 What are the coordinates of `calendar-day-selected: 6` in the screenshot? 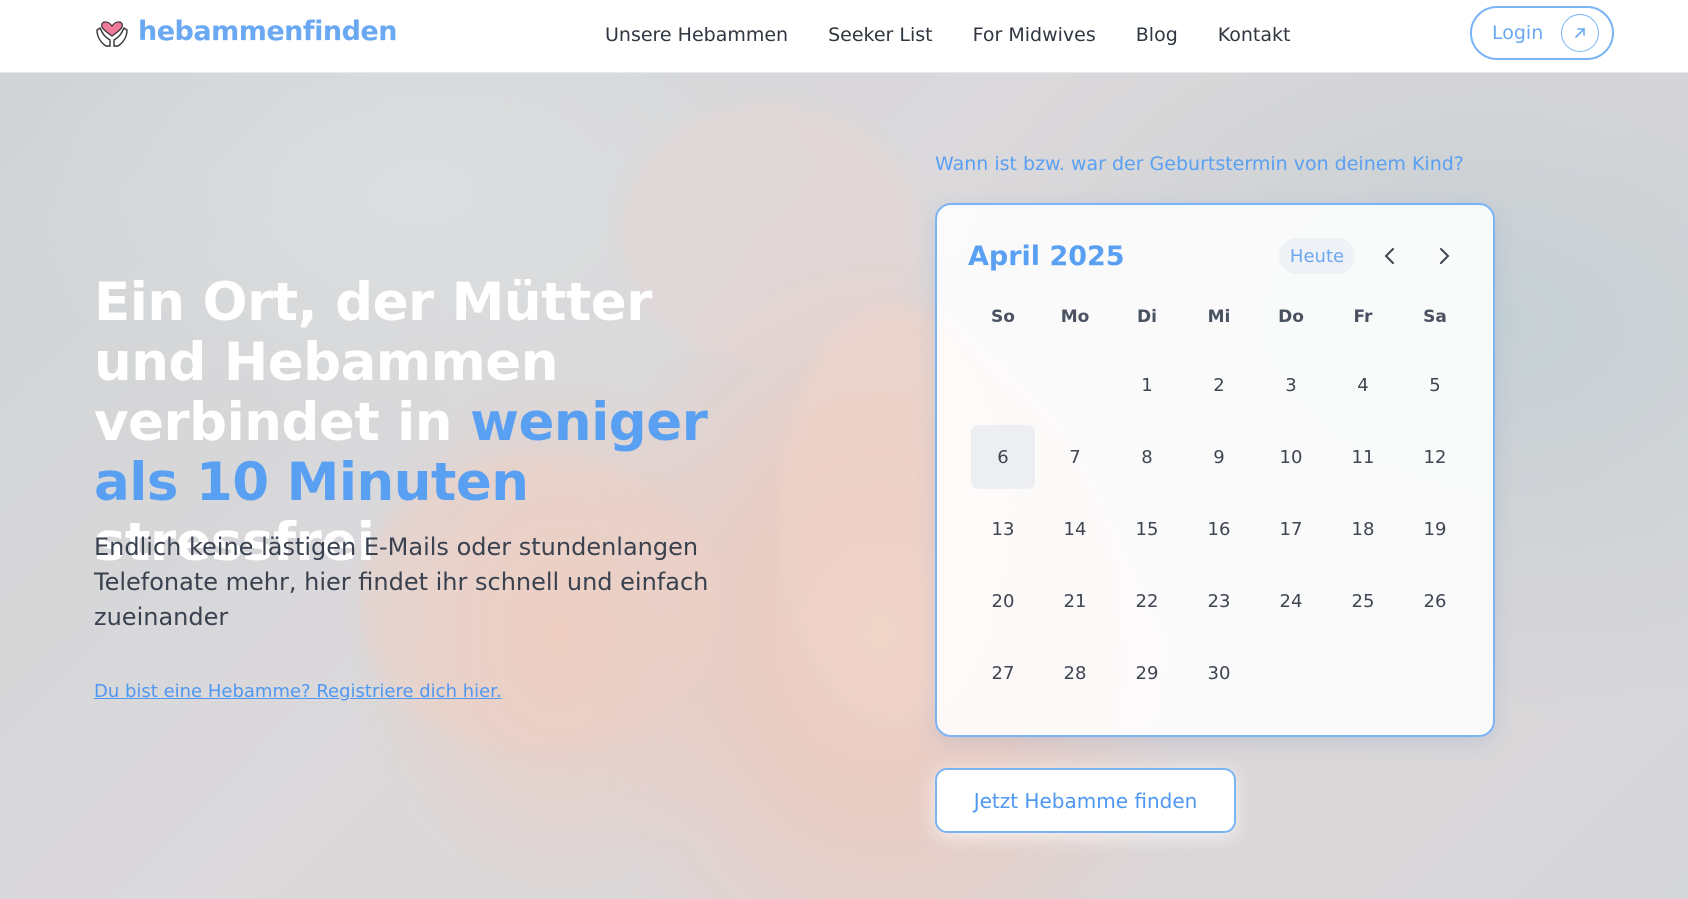 It's located at (1003, 457).